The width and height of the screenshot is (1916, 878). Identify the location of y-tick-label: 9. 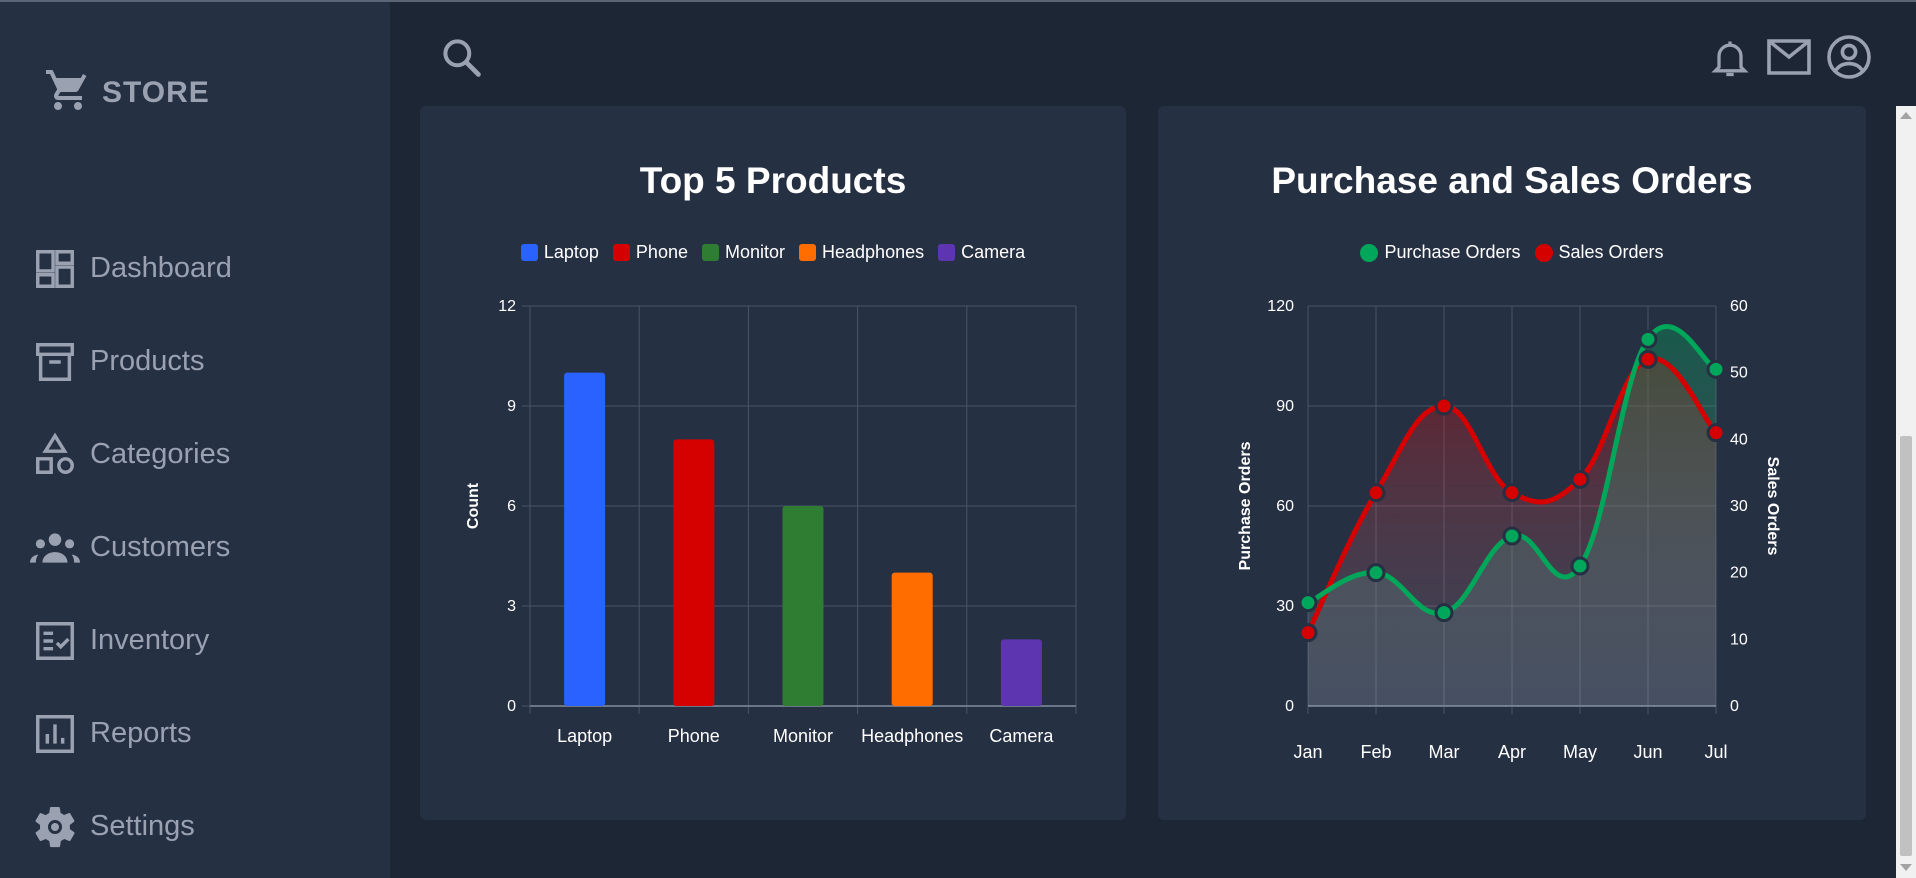
(511, 406).